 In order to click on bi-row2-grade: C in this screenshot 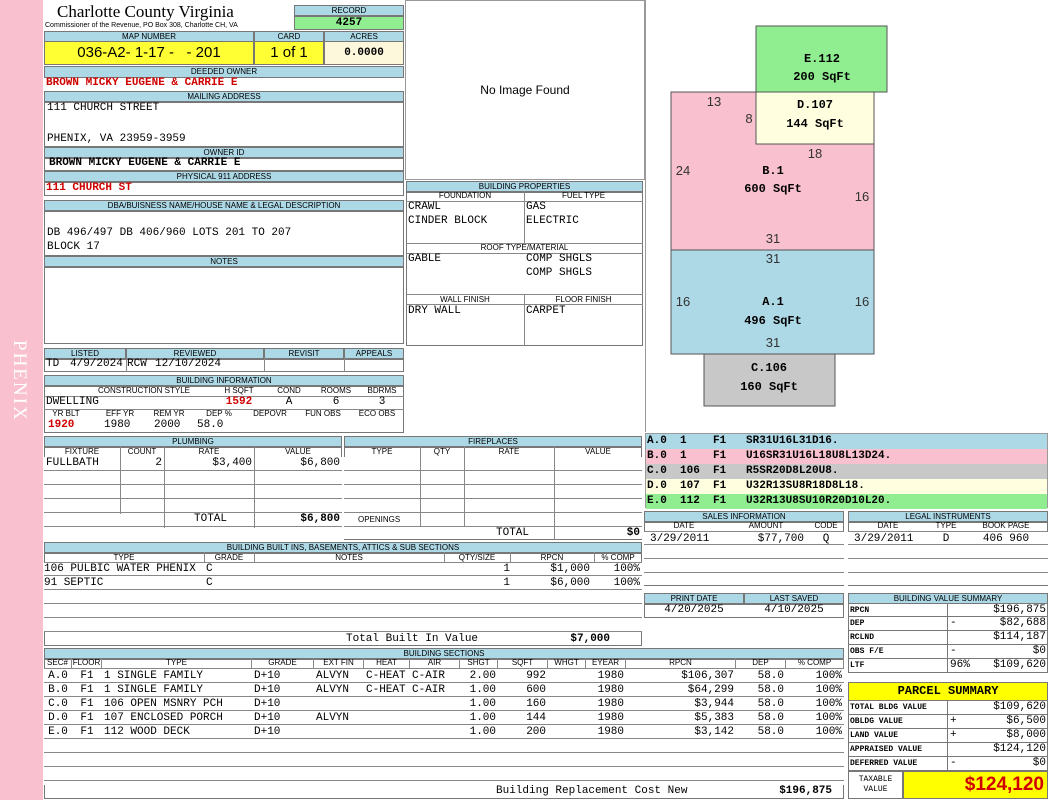, I will do `click(209, 583)`.